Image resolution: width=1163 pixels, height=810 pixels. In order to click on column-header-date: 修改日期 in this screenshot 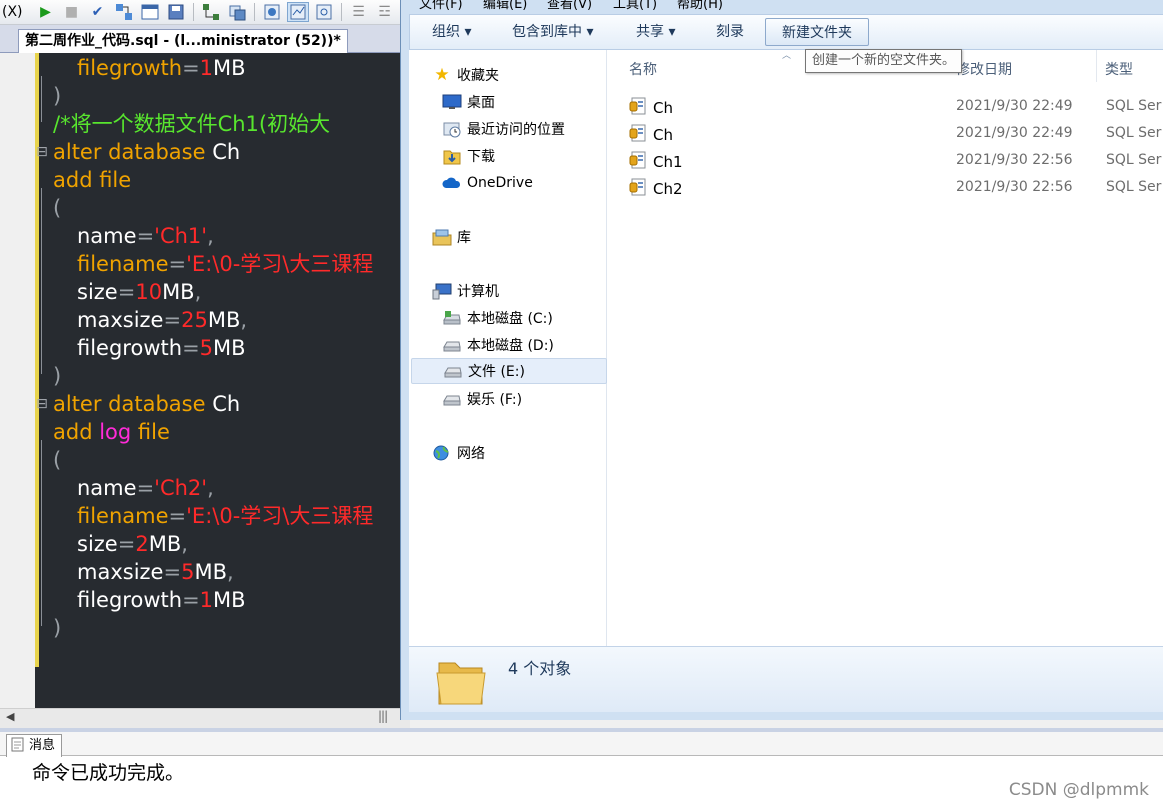, I will do `click(984, 69)`.